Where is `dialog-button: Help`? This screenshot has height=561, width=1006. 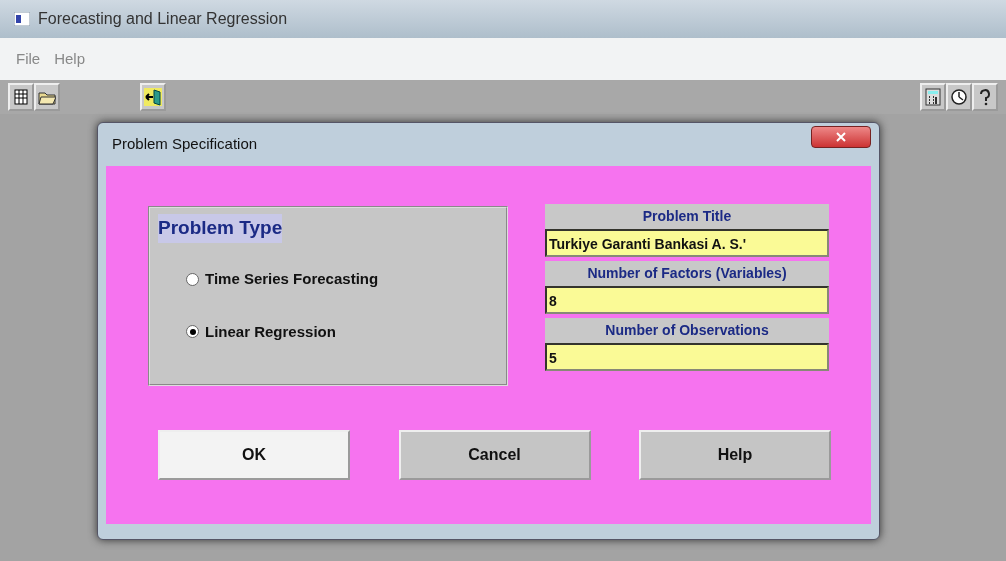 dialog-button: Help is located at coordinates (735, 455).